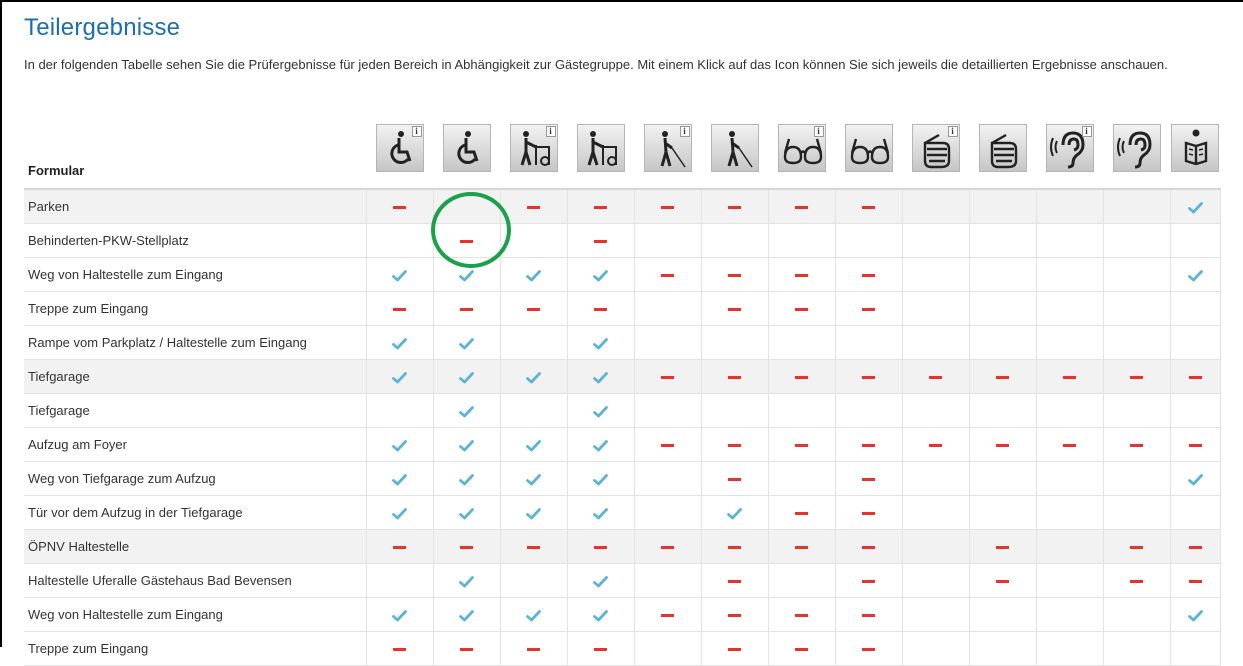 The height and width of the screenshot is (666, 1243). Describe the element at coordinates (734, 147) in the screenshot. I see `blind-cane-icon` at that location.